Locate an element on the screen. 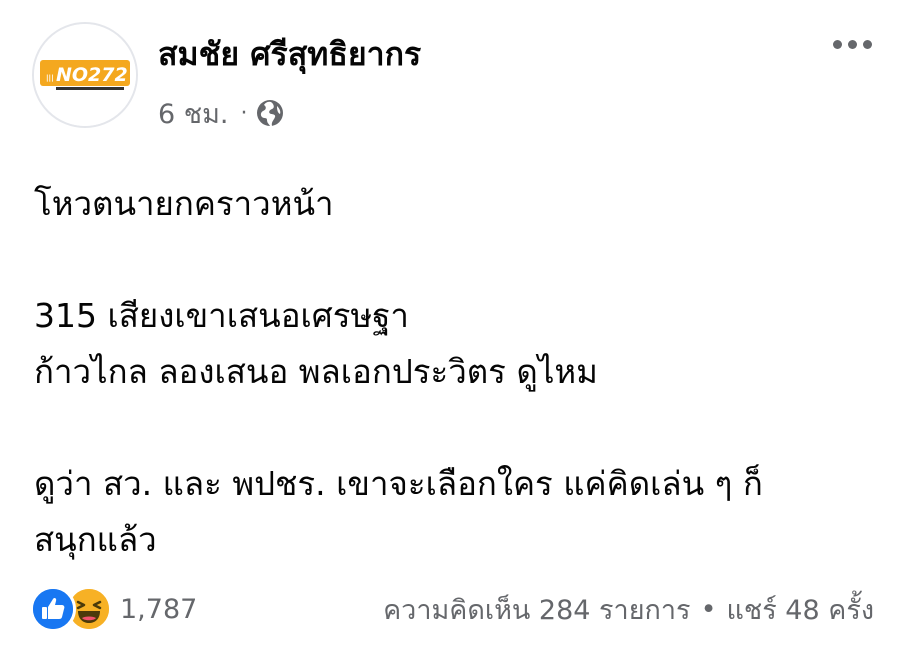 Image resolution: width=904 pixels, height=660 pixels. reaction-count: 1,787 is located at coordinates (159, 609).